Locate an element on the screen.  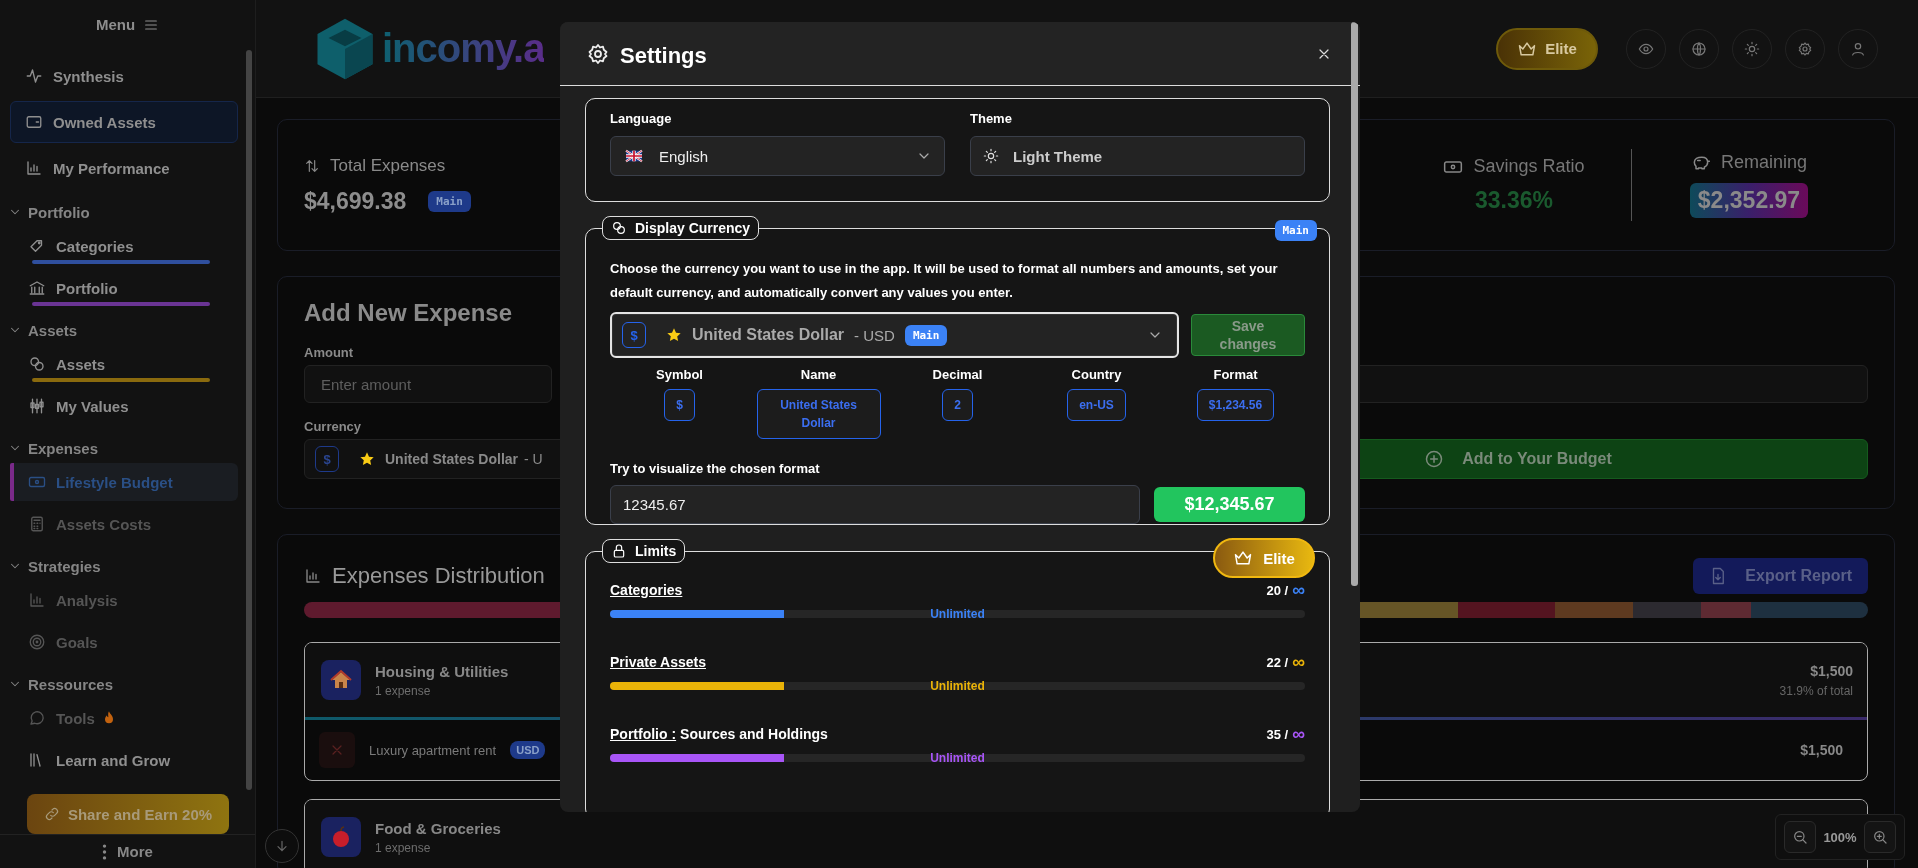
calculator-icon is located at coordinates (37, 524).